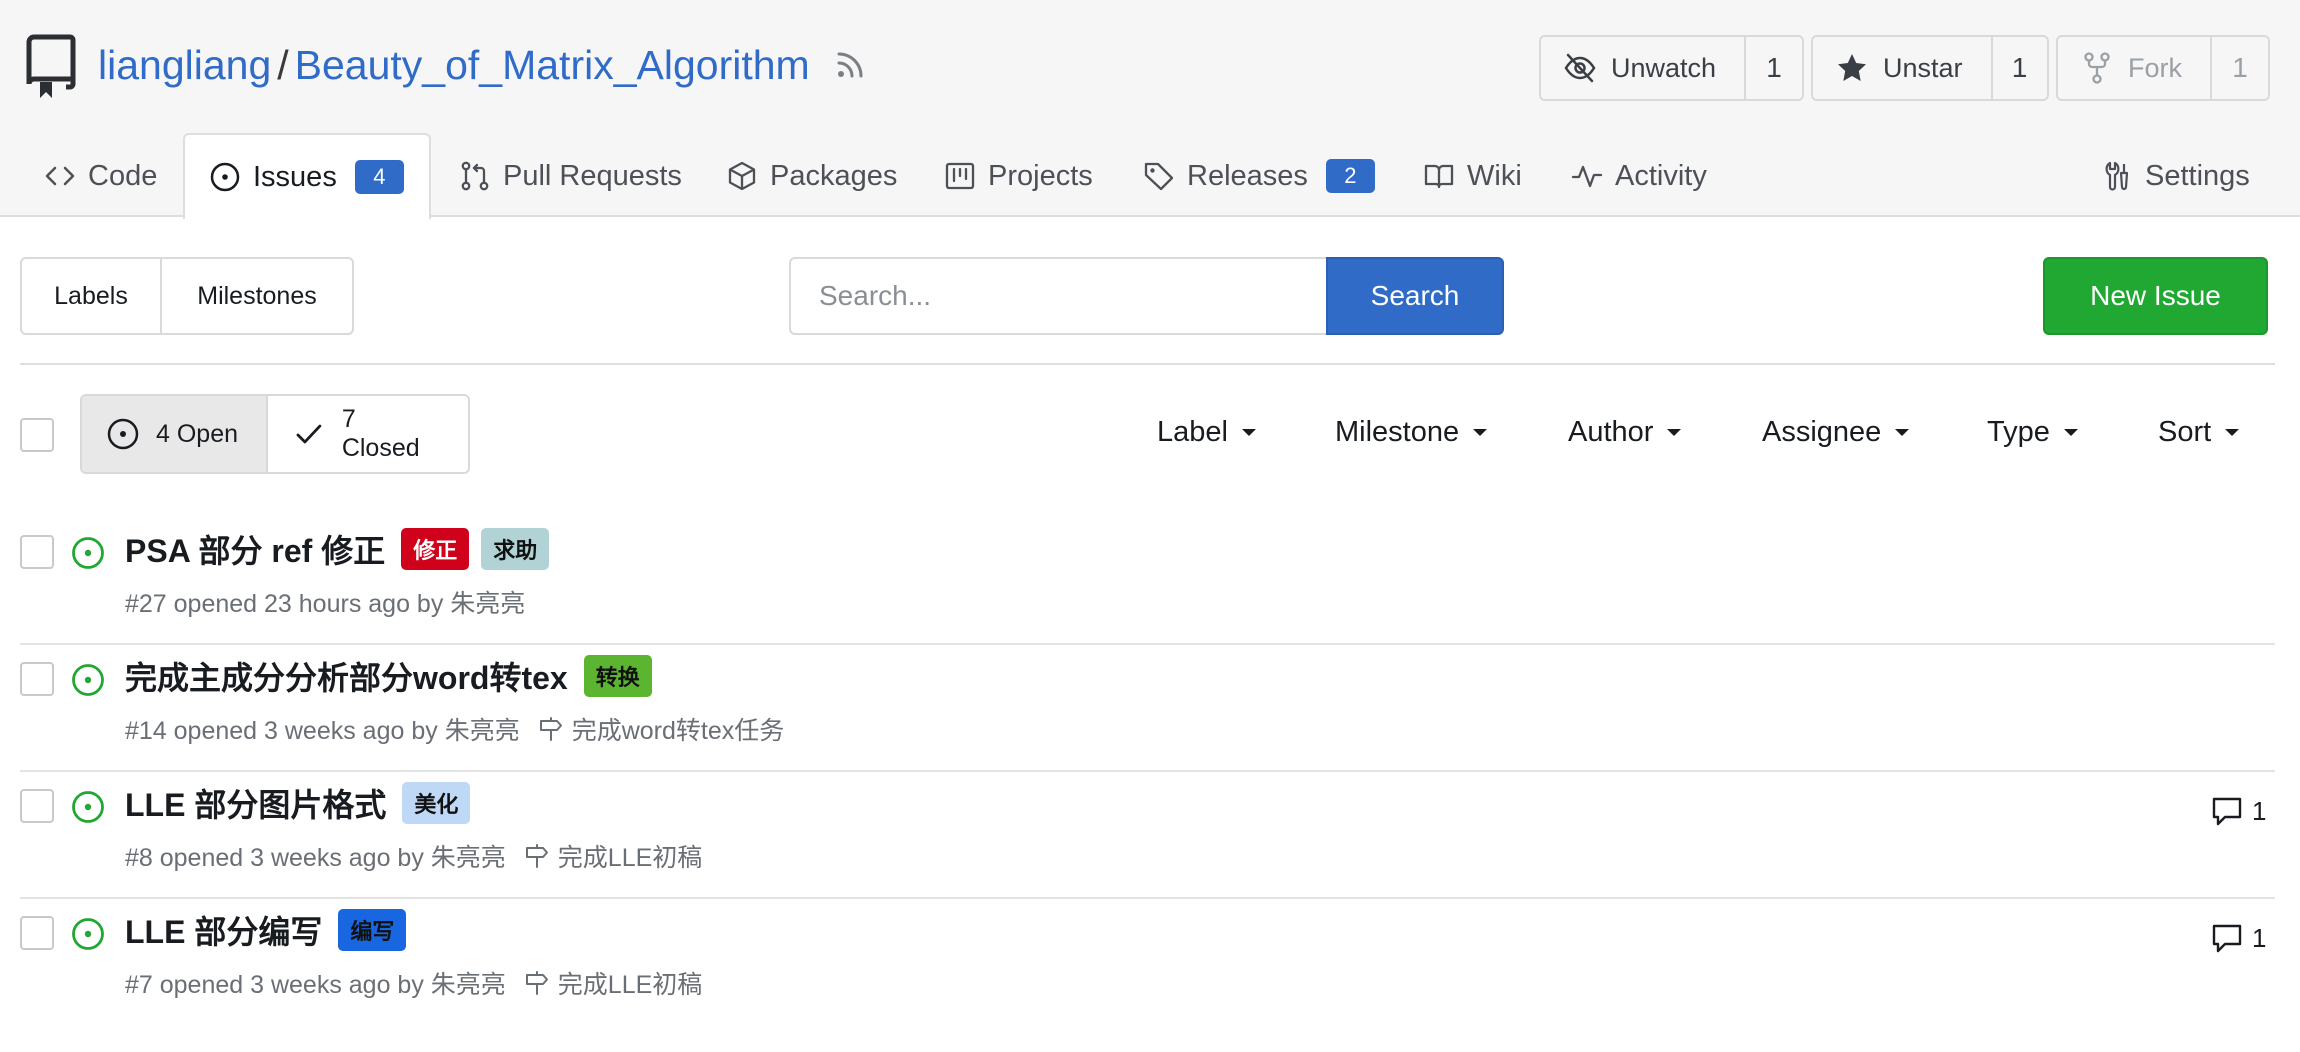  I want to click on issue-label: 求助, so click(515, 549).